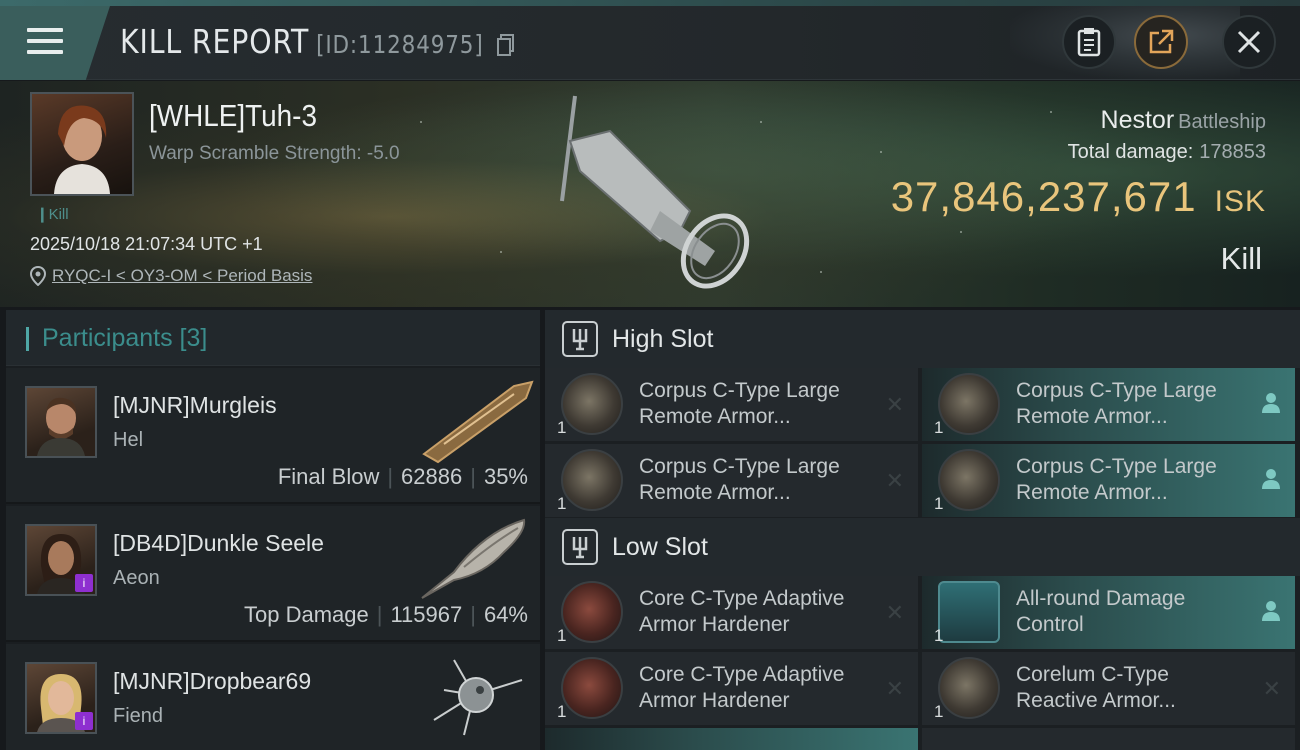 The image size is (1300, 750). I want to click on location-link: RYQC-I < OY3-OM < Period Basis, so click(171, 276).